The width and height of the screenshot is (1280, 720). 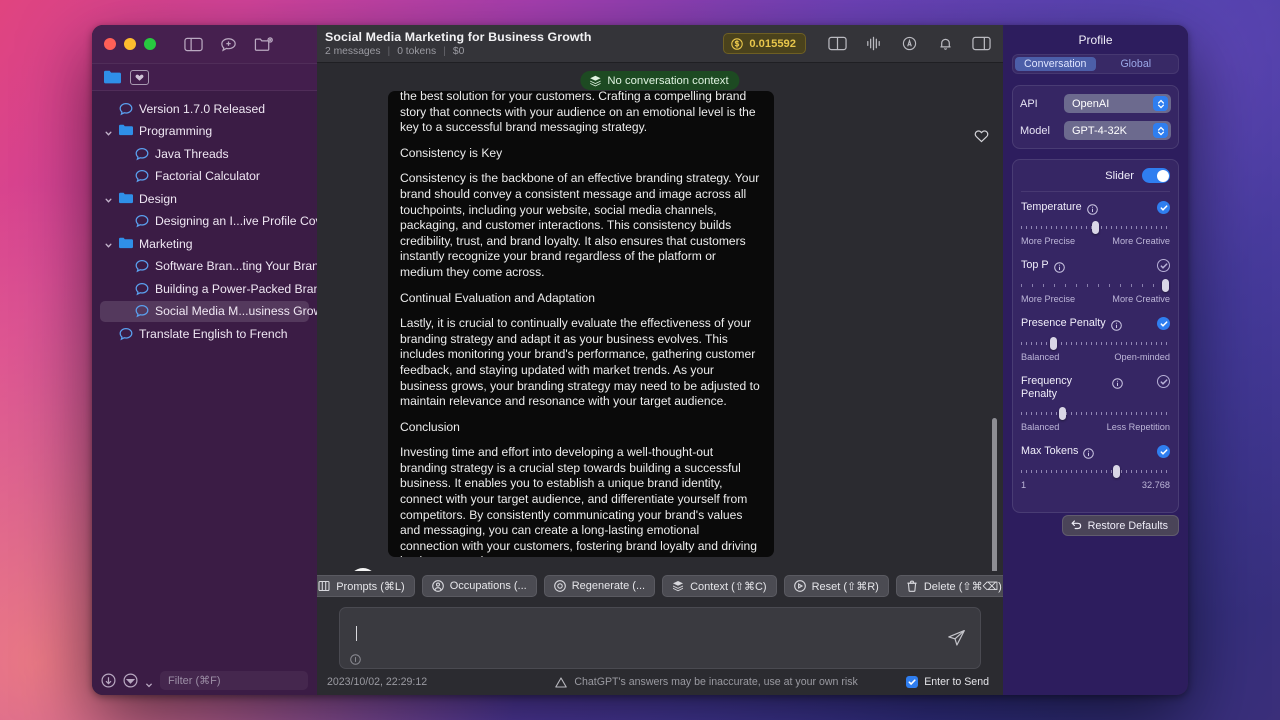 What do you see at coordinates (1156, 175) in the screenshot?
I see `slider-mode-switch` at bounding box center [1156, 175].